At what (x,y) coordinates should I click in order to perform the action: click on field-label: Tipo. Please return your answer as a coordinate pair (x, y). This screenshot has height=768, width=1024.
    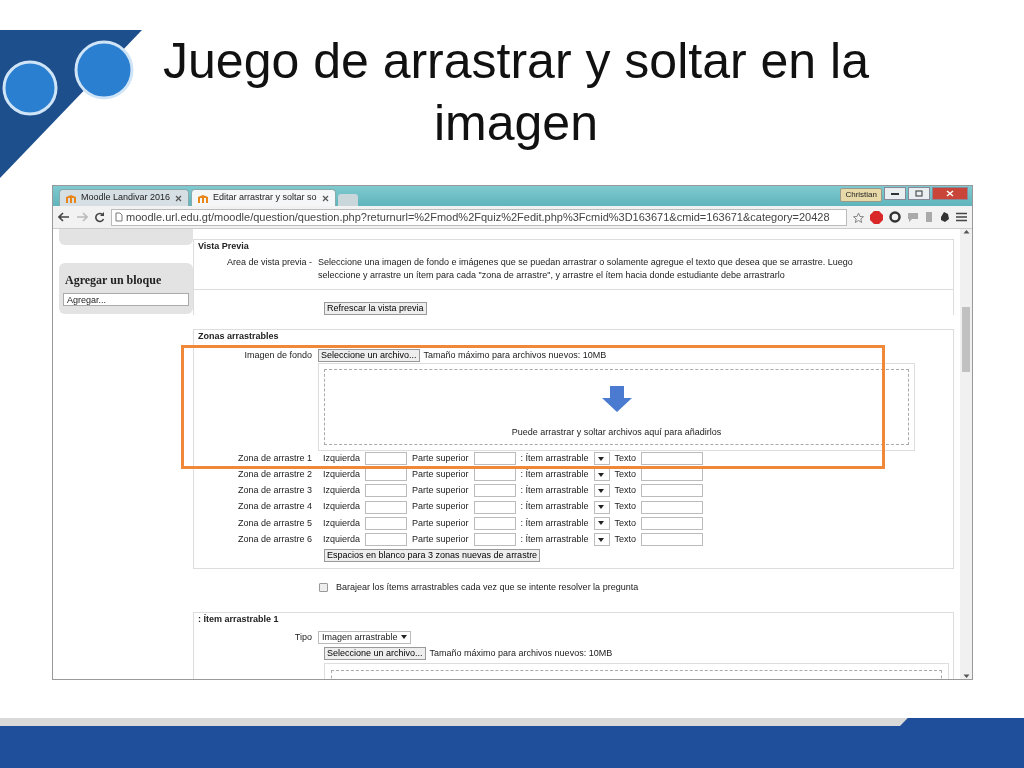
    Looking at the image, I should click on (303, 637).